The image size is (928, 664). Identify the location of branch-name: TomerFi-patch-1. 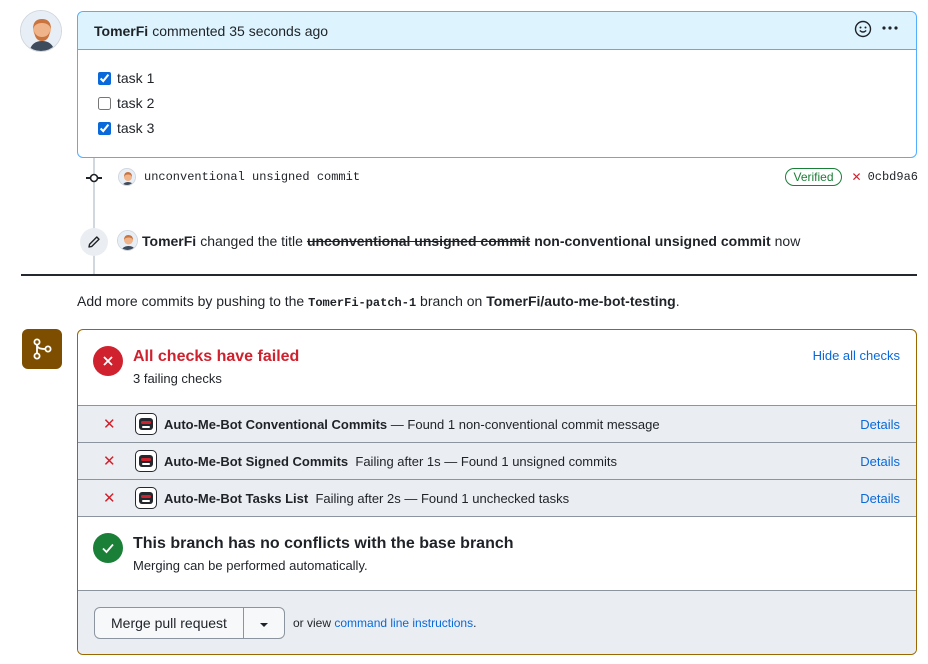
(362, 303).